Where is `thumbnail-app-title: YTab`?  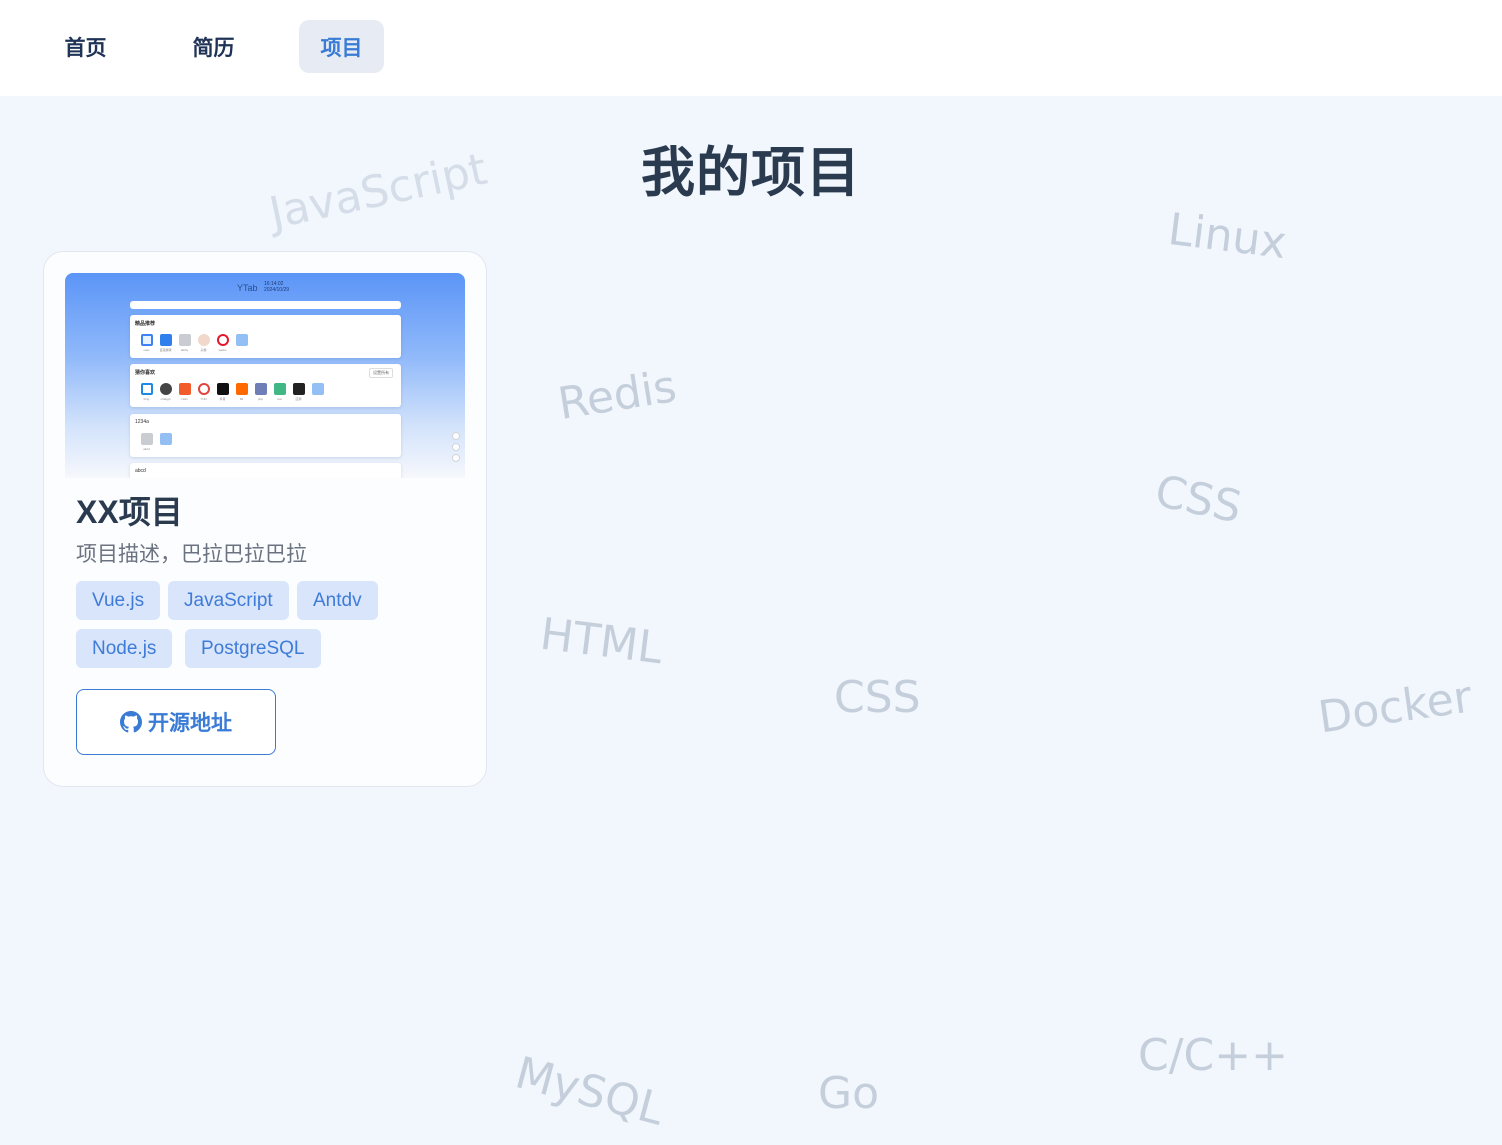 thumbnail-app-title: YTab is located at coordinates (247, 288).